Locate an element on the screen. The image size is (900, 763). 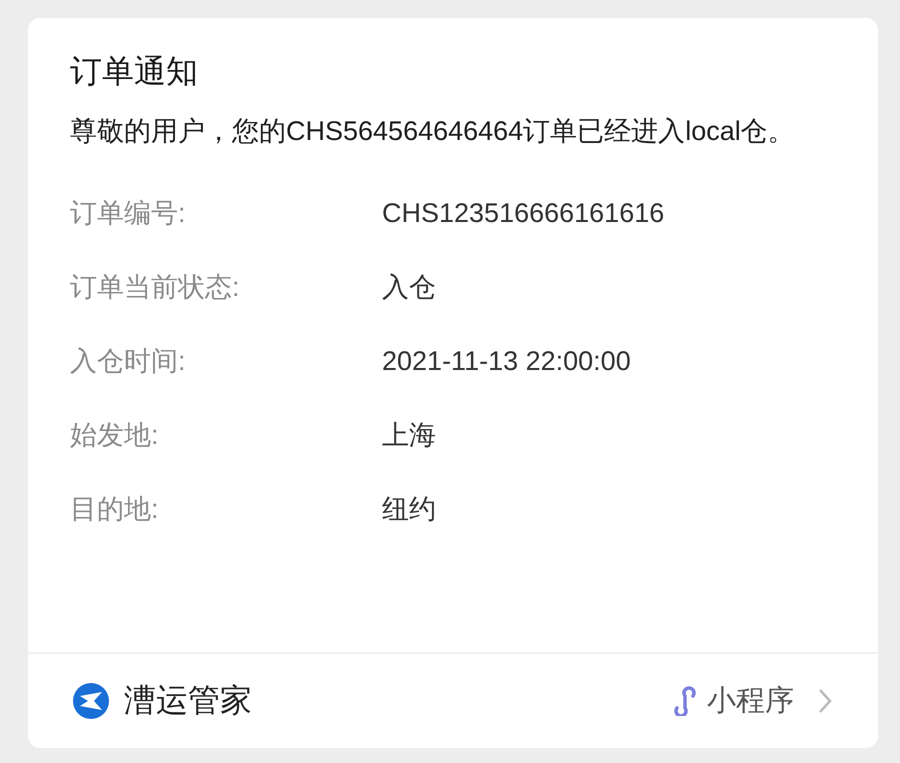
app-logo-icon is located at coordinates (91, 701).